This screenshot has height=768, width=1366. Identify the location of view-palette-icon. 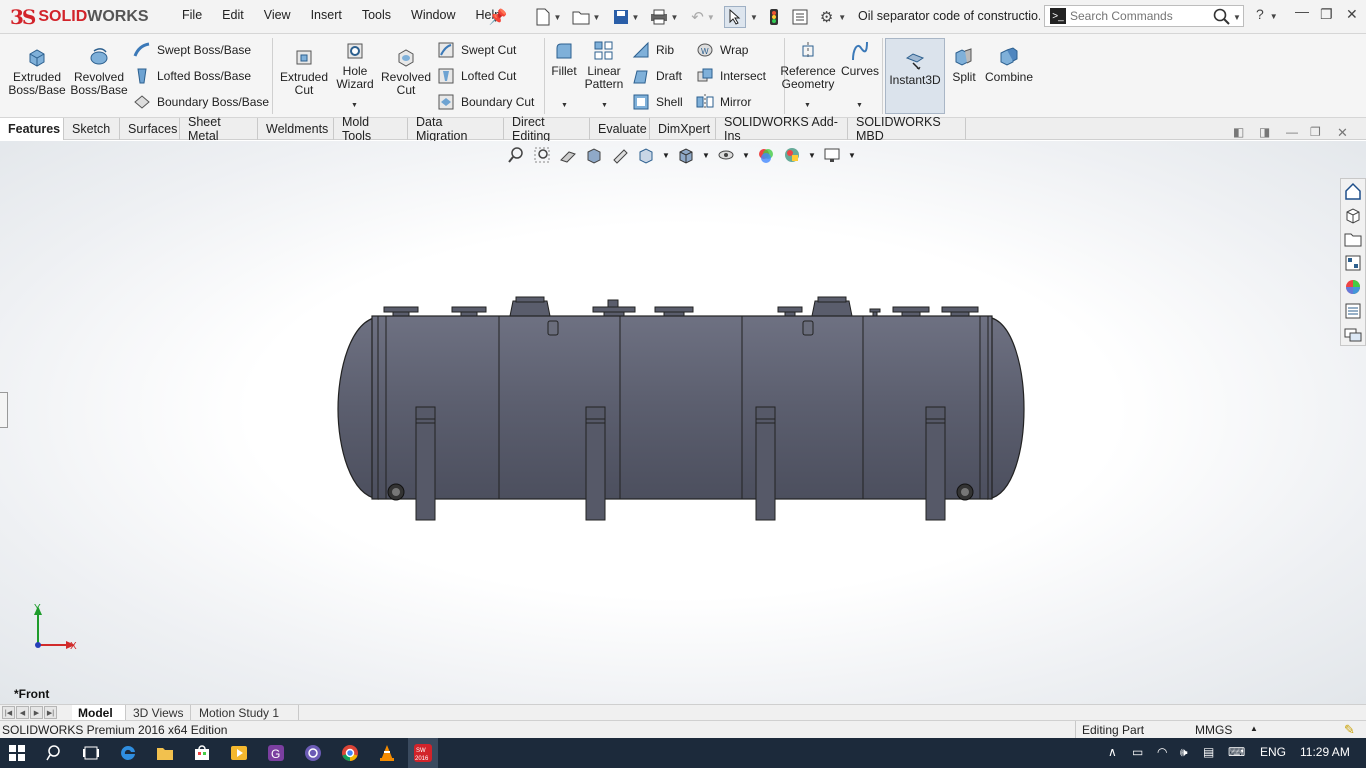
(1353, 263).